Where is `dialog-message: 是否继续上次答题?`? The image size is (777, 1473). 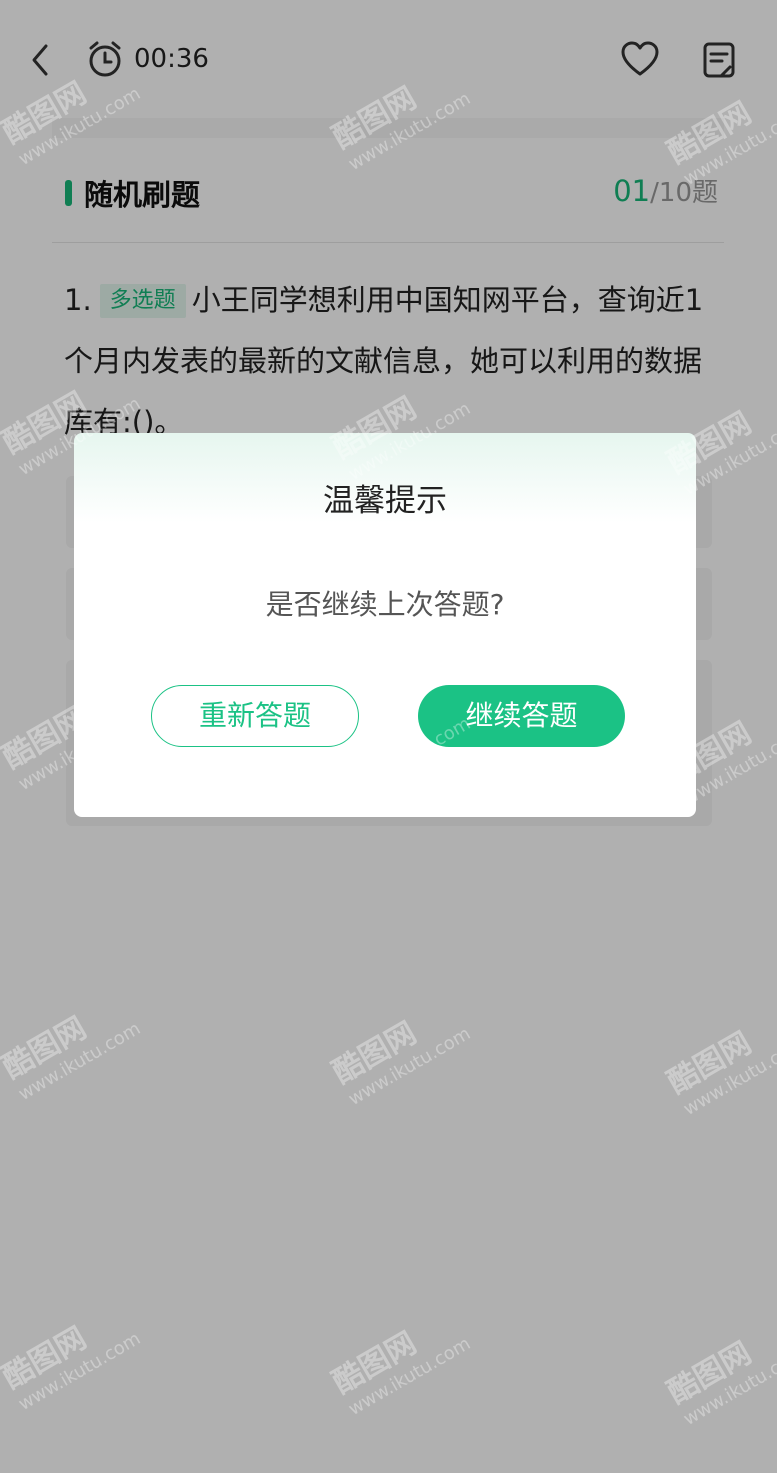 dialog-message: 是否继续上次答题? is located at coordinates (385, 604).